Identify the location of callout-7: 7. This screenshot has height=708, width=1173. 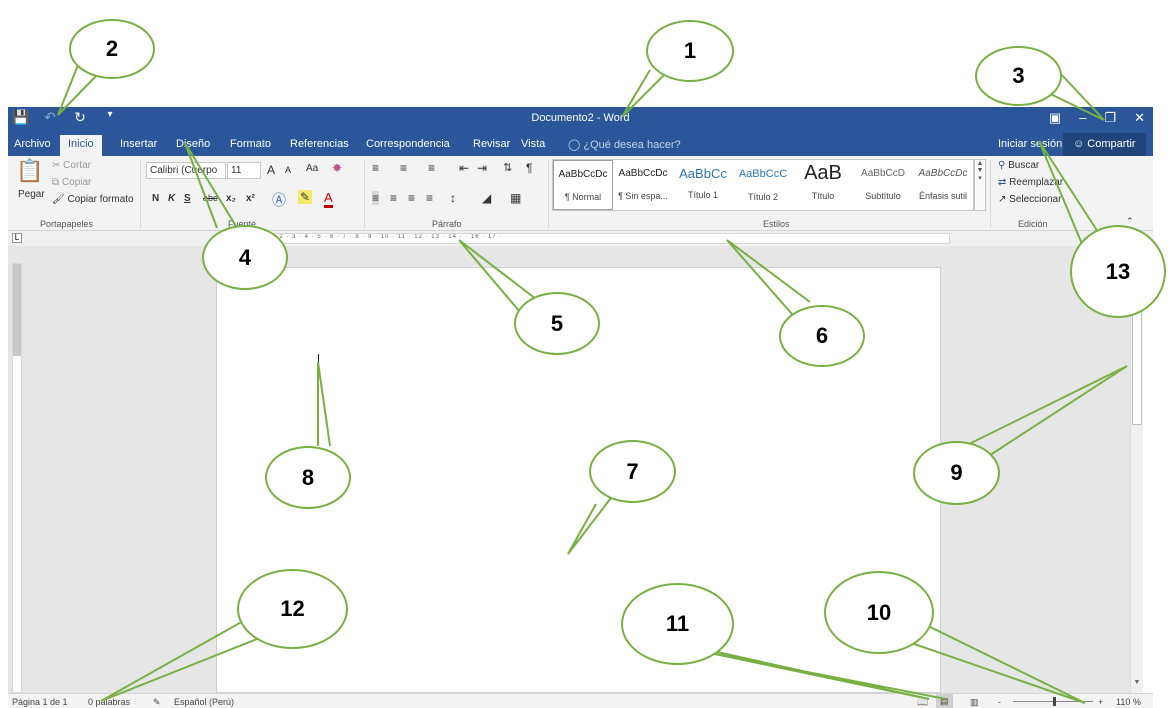
(632, 471).